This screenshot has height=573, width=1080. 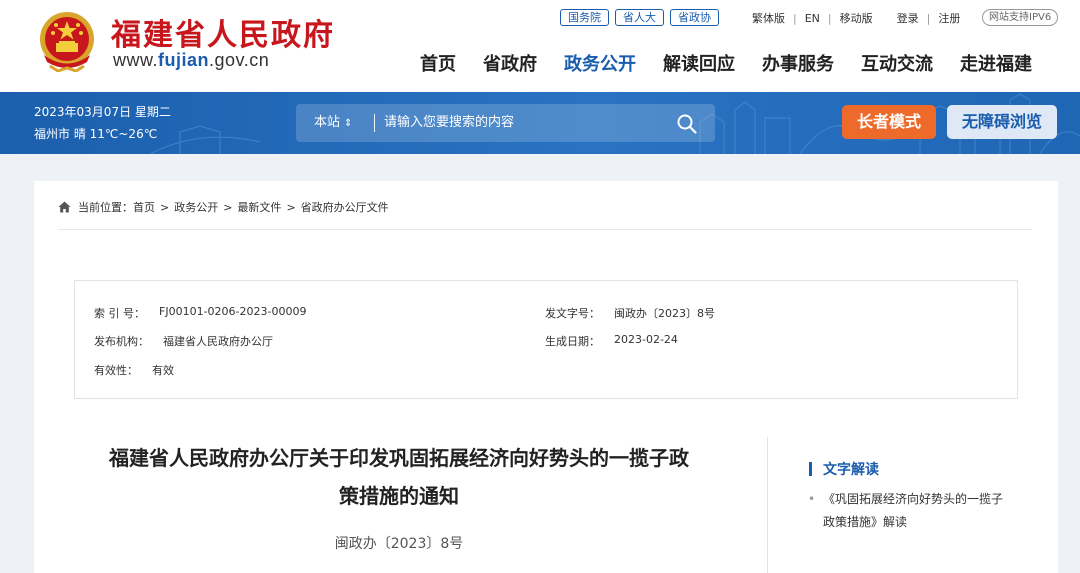 I want to click on sidebar-title: 文字解读, so click(x=844, y=469).